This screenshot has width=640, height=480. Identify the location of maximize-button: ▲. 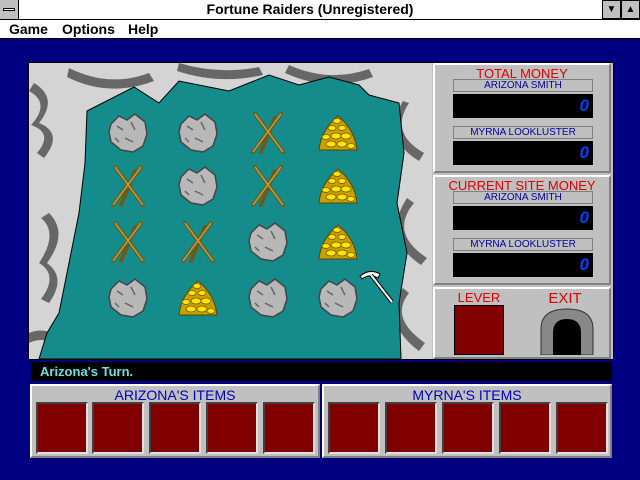
(630, 9).